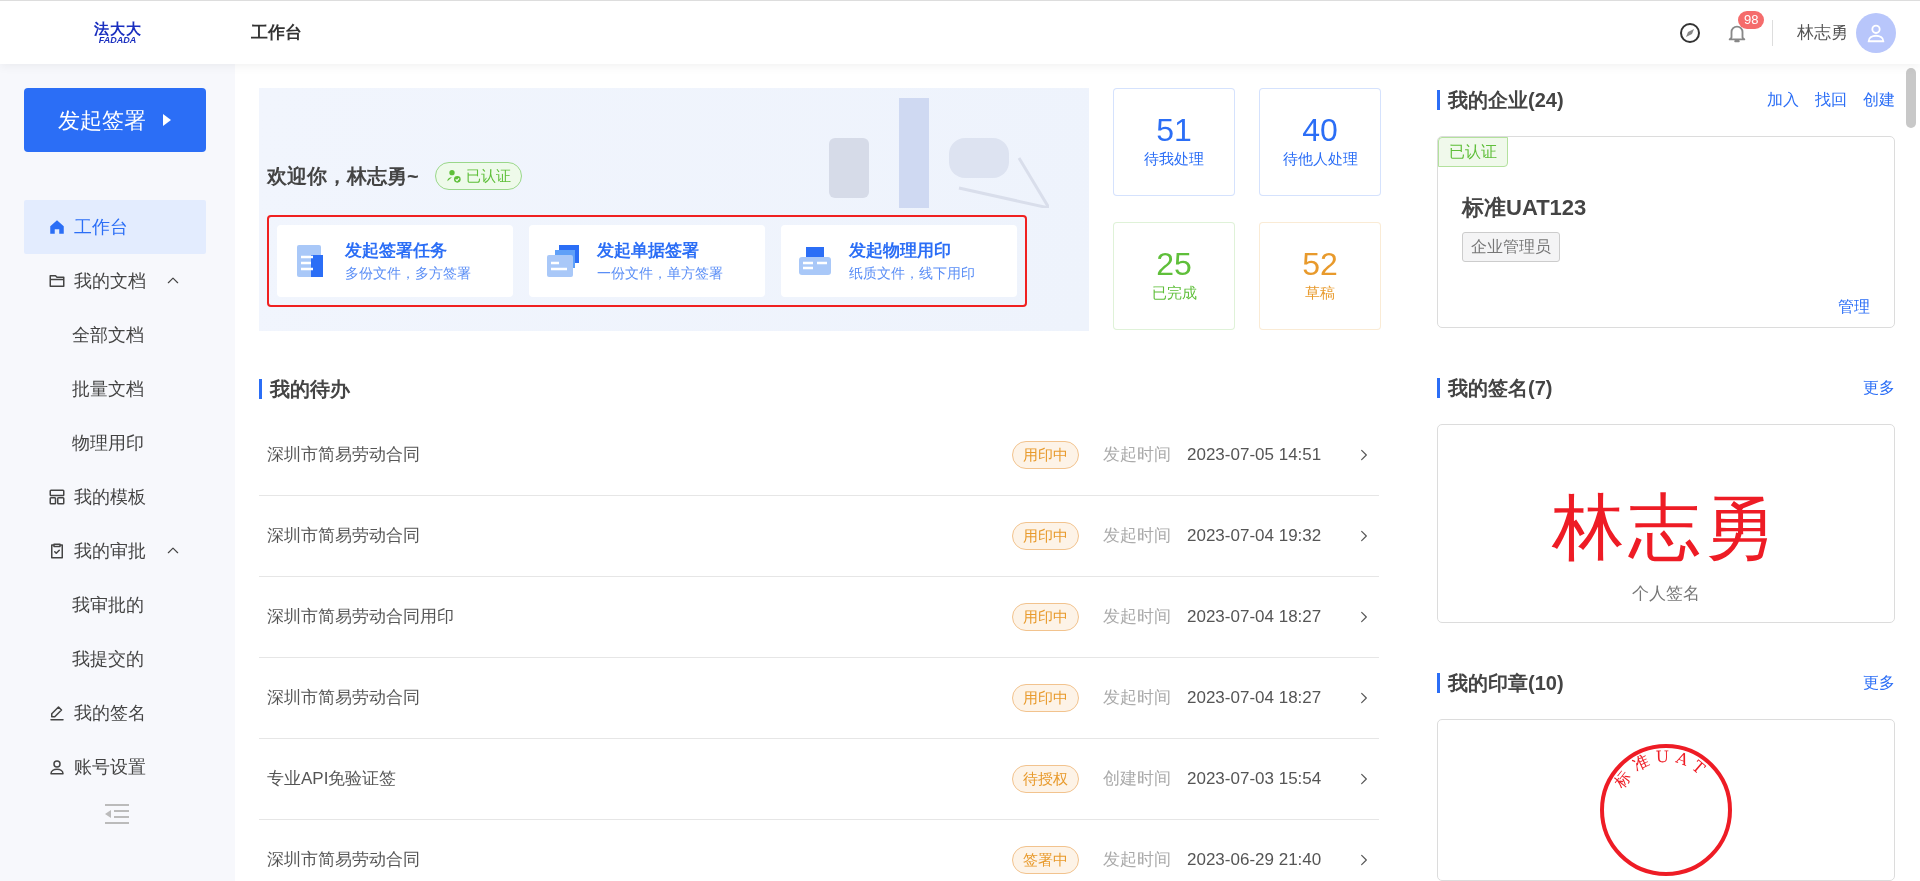 Image resolution: width=1920 pixels, height=881 pixels. I want to click on sidebar-item: 我的文档, so click(115, 281).